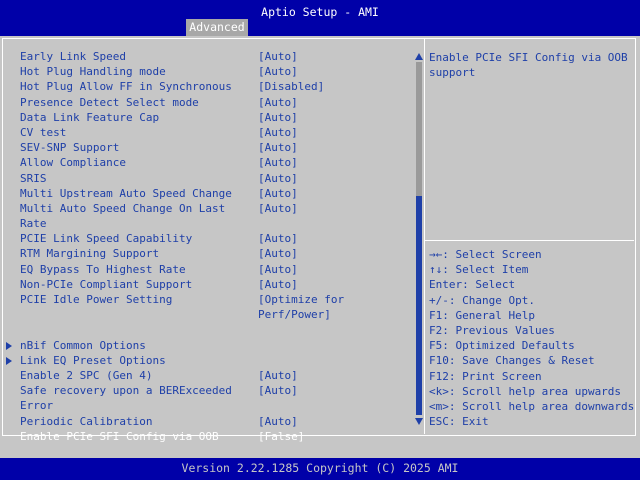  Describe the element at coordinates (320, 12) in the screenshot. I see `app-title: Aptio Setup - AMI` at that location.